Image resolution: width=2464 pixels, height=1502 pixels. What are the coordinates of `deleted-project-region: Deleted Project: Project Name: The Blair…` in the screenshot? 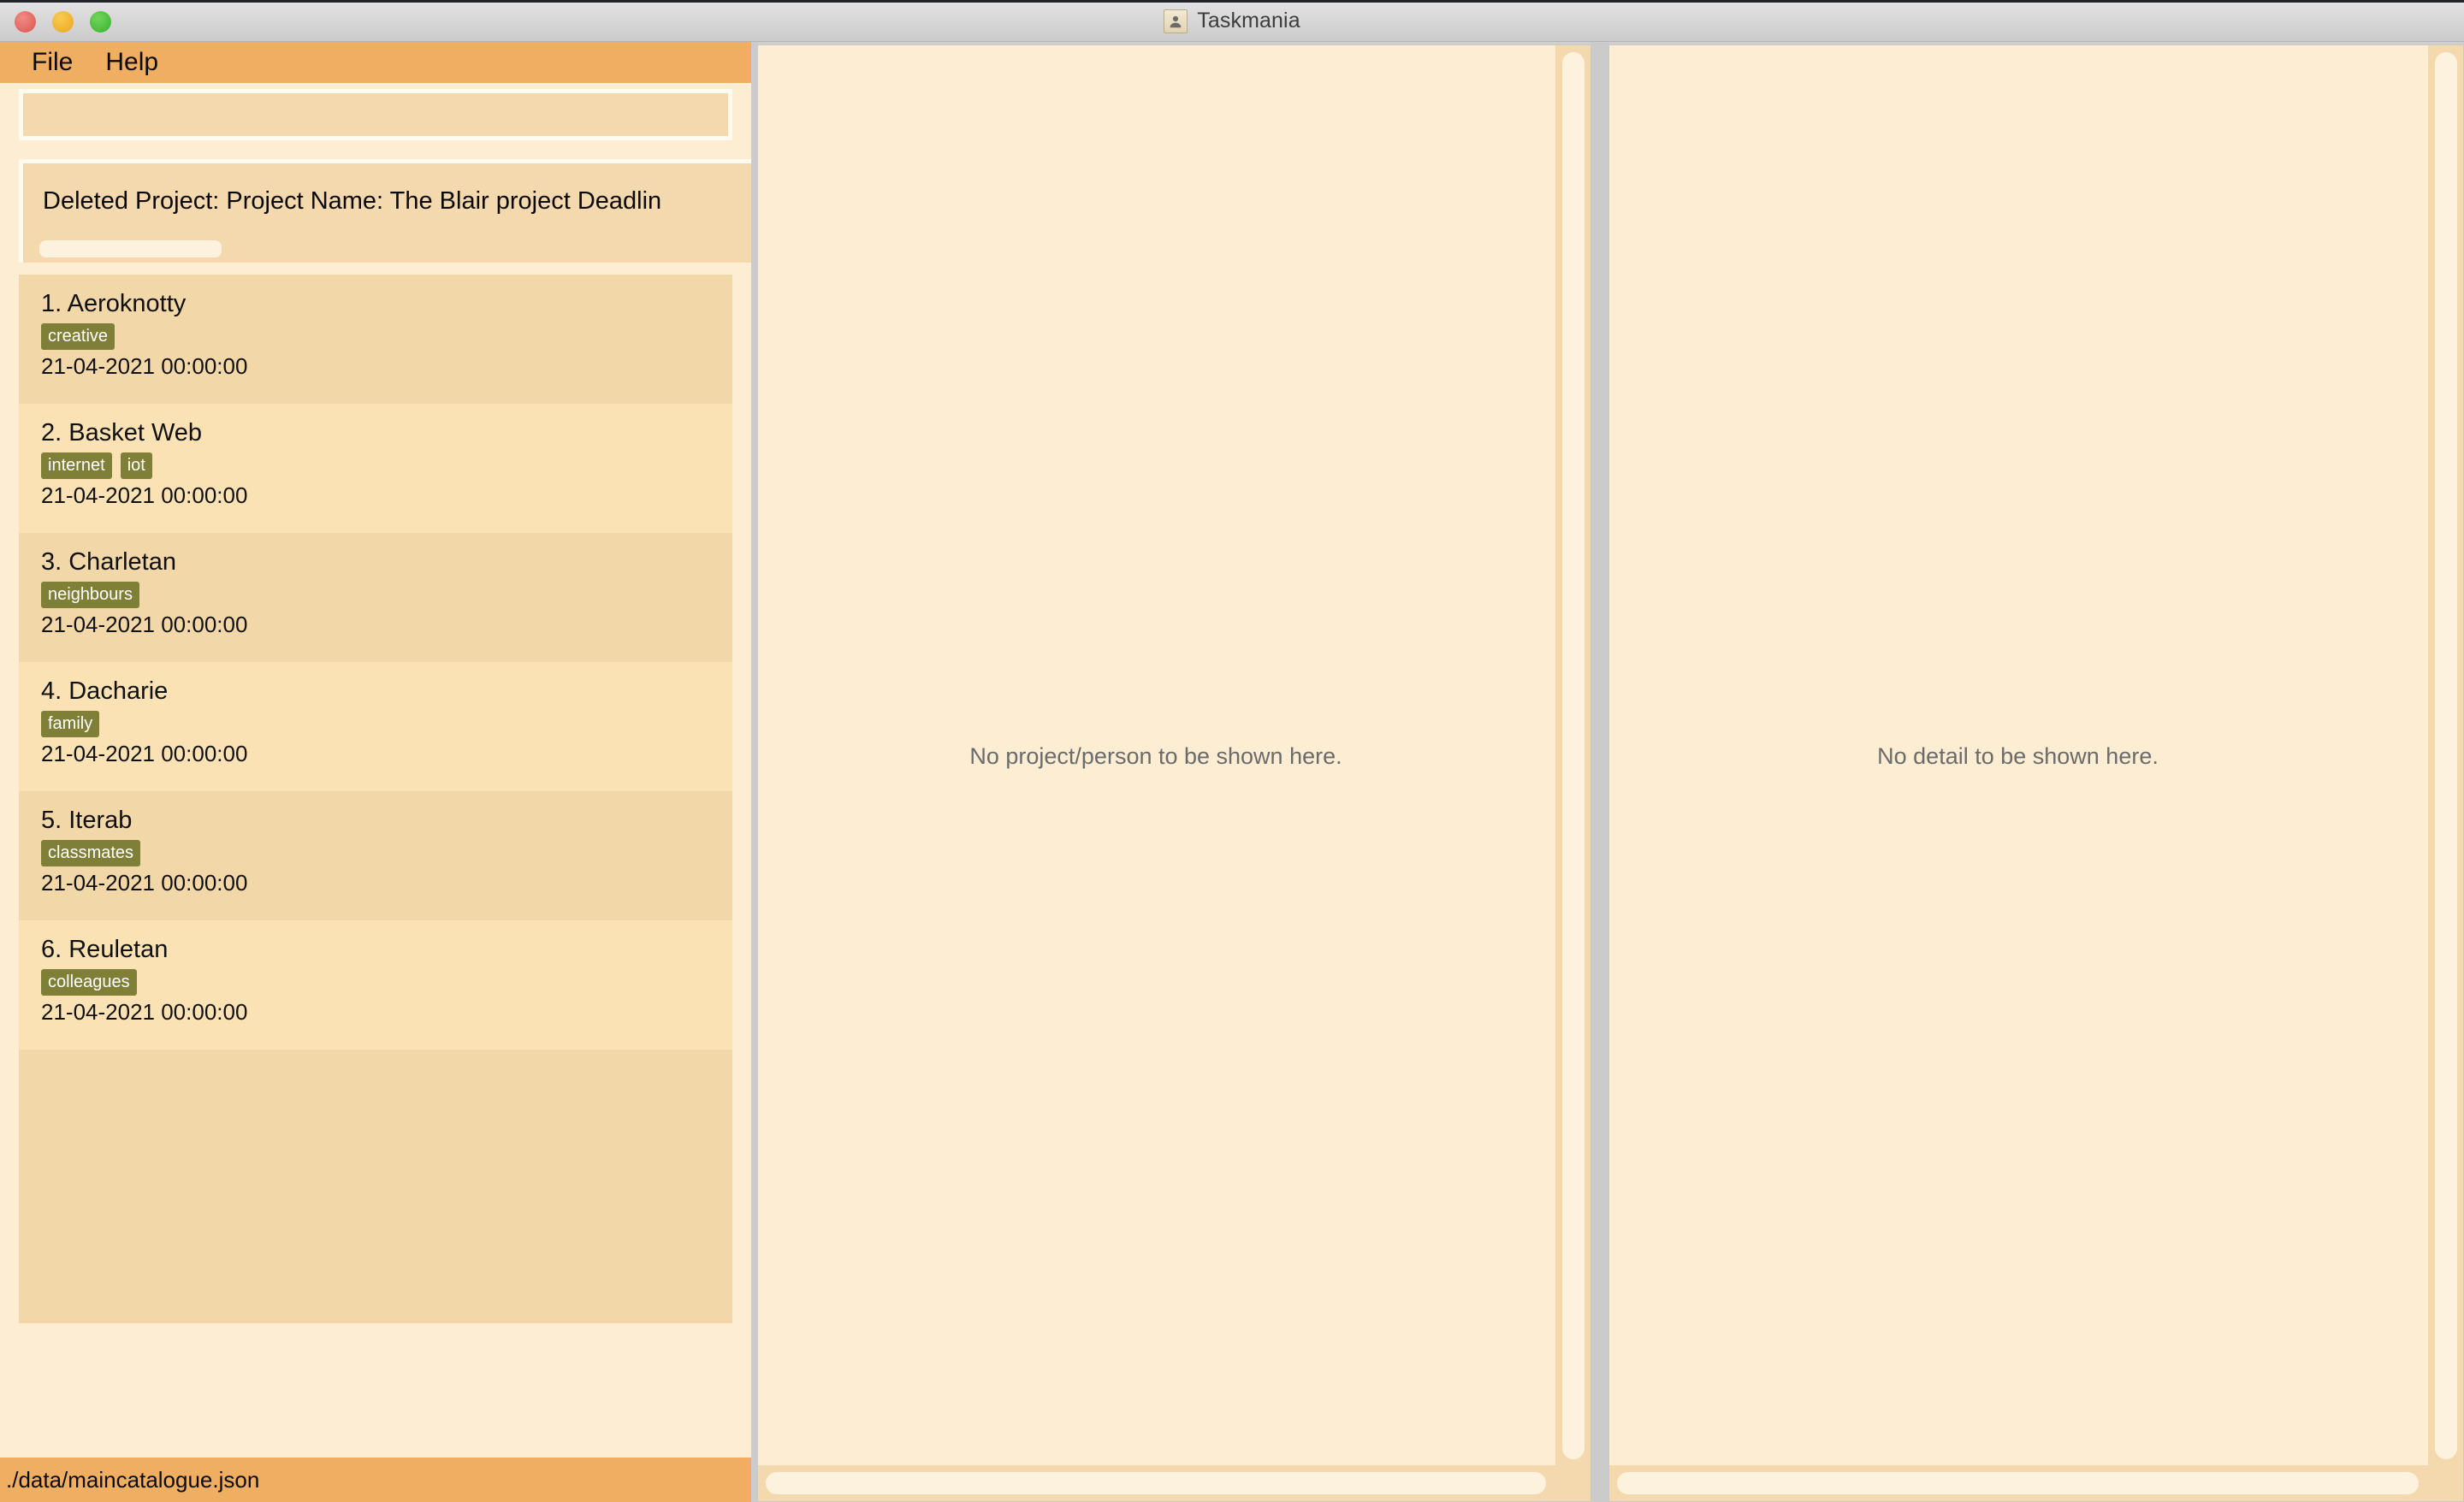 It's located at (375, 211).